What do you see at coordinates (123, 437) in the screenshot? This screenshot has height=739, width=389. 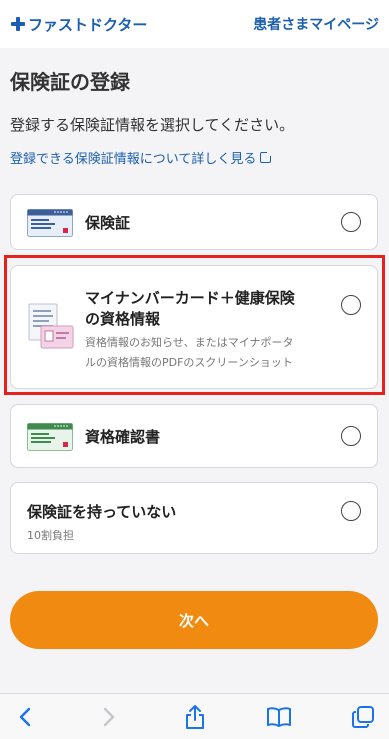 I see `option-label: 資格確認書` at bounding box center [123, 437].